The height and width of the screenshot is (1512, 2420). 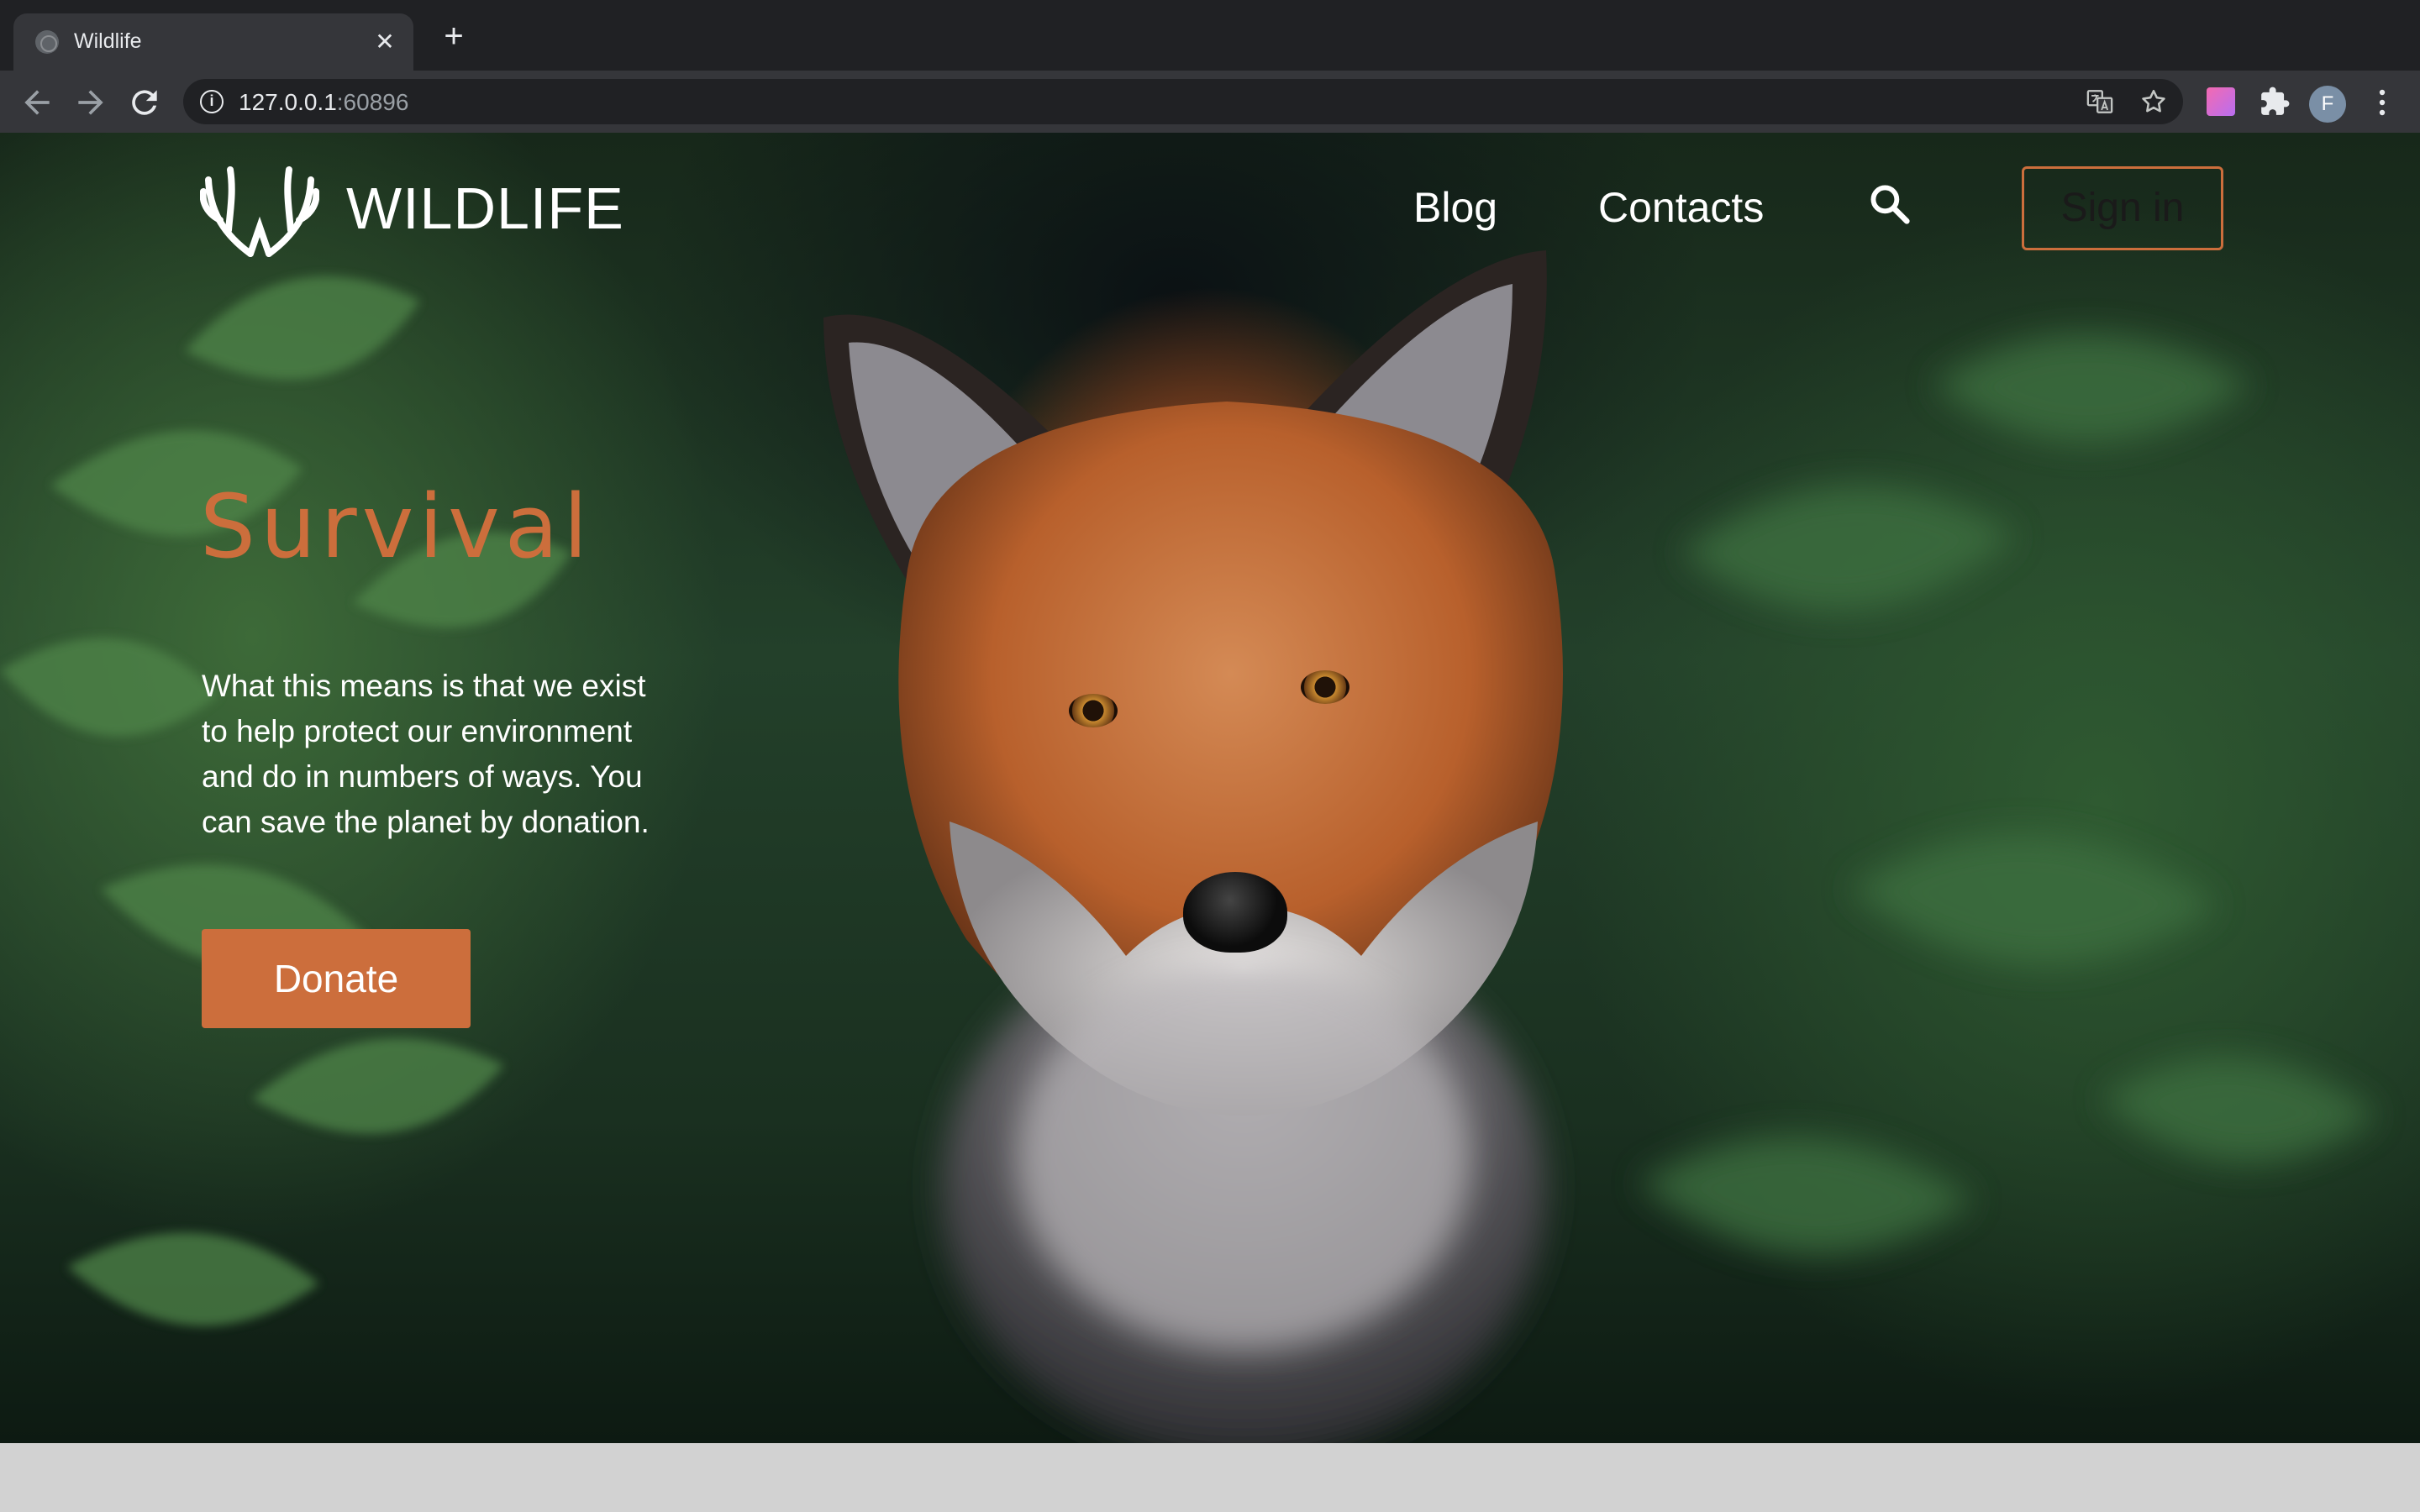 What do you see at coordinates (47, 42) in the screenshot?
I see `globe-icon` at bounding box center [47, 42].